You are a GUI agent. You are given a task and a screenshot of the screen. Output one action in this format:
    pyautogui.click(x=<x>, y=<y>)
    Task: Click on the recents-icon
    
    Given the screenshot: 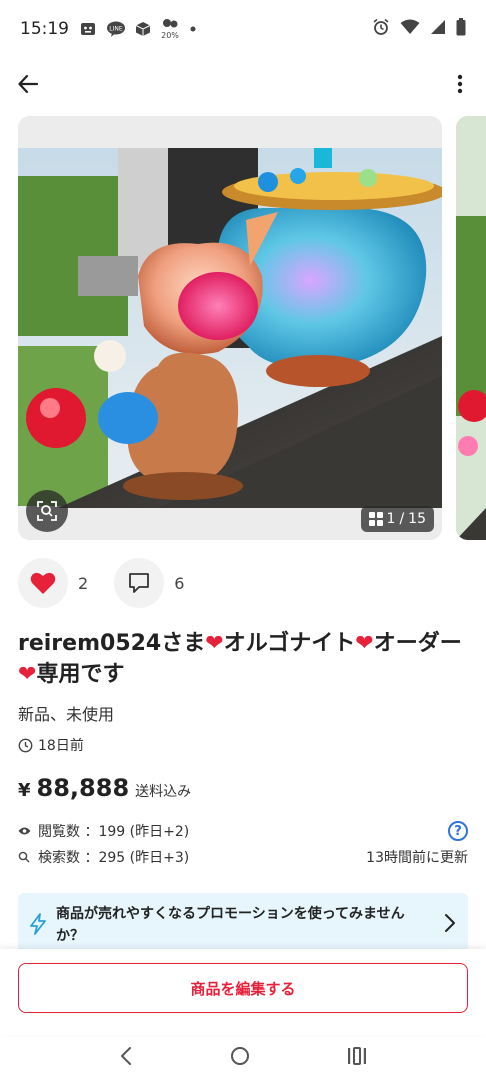 What is the action you would take?
    pyautogui.click(x=357, y=1055)
    